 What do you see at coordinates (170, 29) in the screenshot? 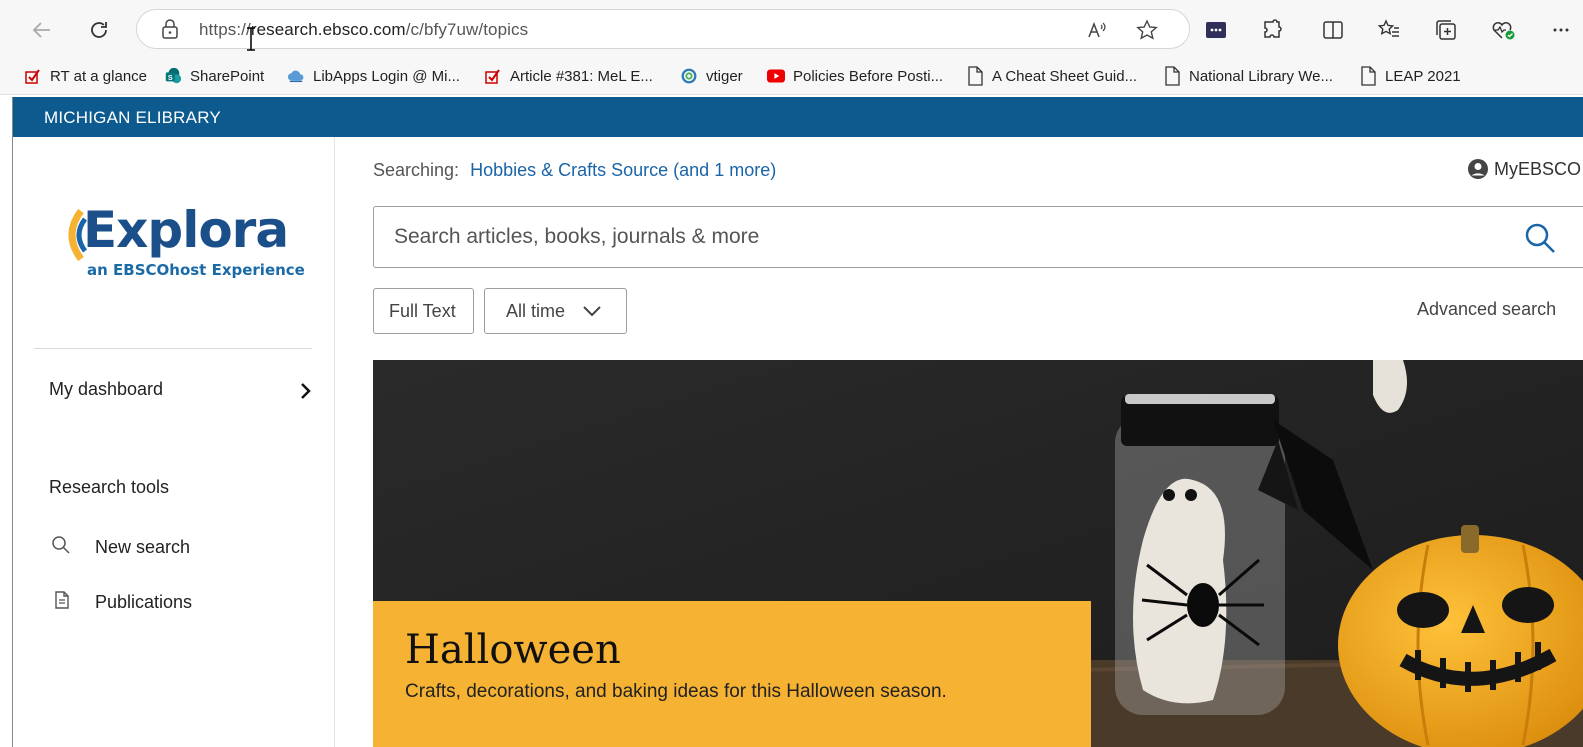
I see `lock-icon` at bounding box center [170, 29].